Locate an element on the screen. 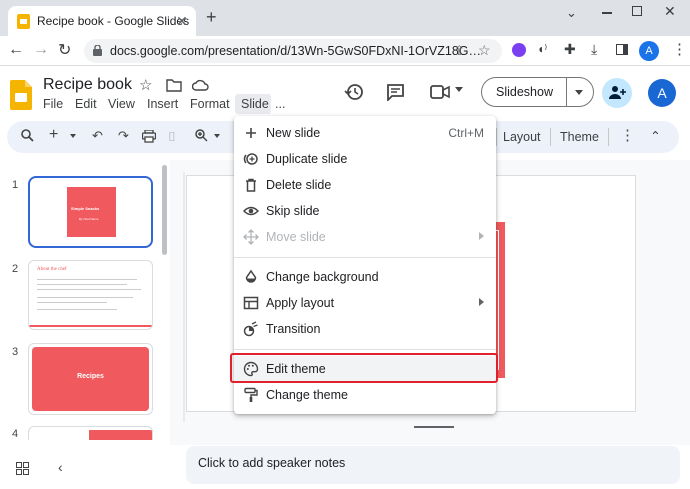 The height and width of the screenshot is (489, 690). minimize-icon is located at coordinates (607, 13).